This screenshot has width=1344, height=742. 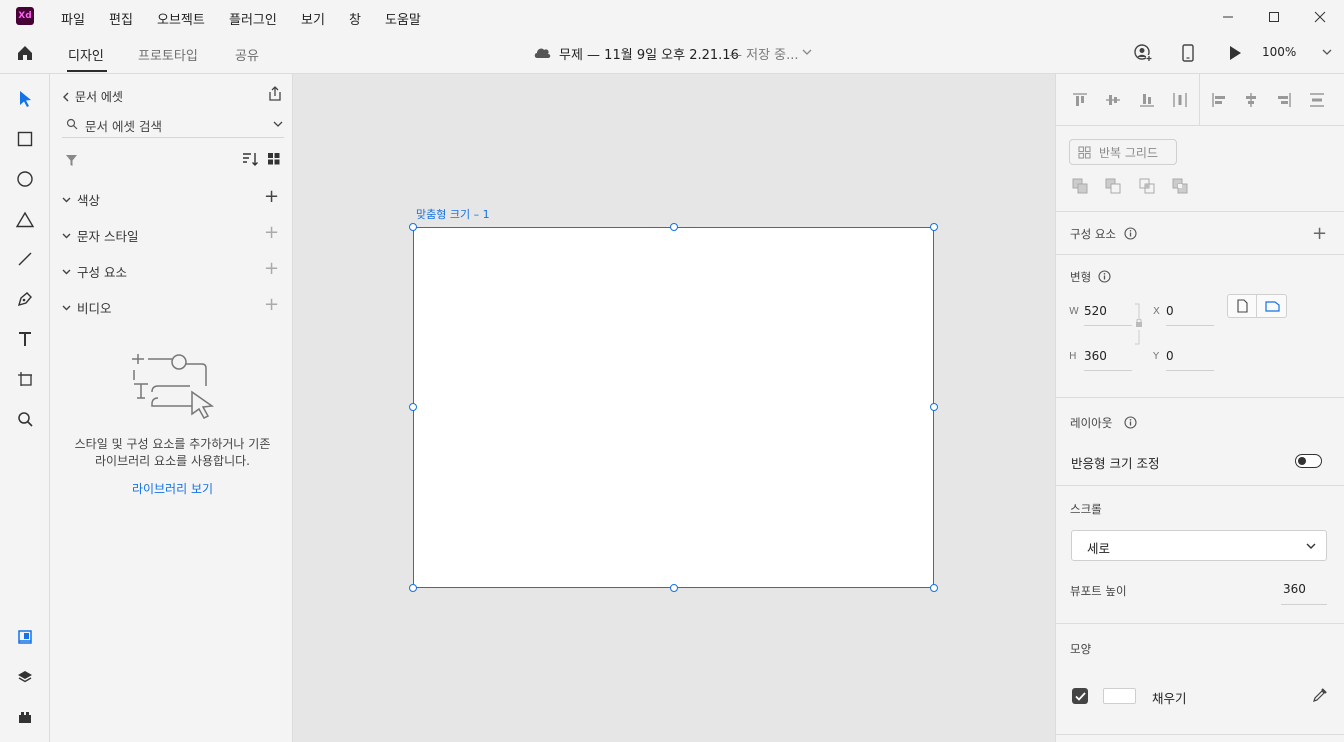 I want to click on height-input: 360, so click(x=1095, y=356).